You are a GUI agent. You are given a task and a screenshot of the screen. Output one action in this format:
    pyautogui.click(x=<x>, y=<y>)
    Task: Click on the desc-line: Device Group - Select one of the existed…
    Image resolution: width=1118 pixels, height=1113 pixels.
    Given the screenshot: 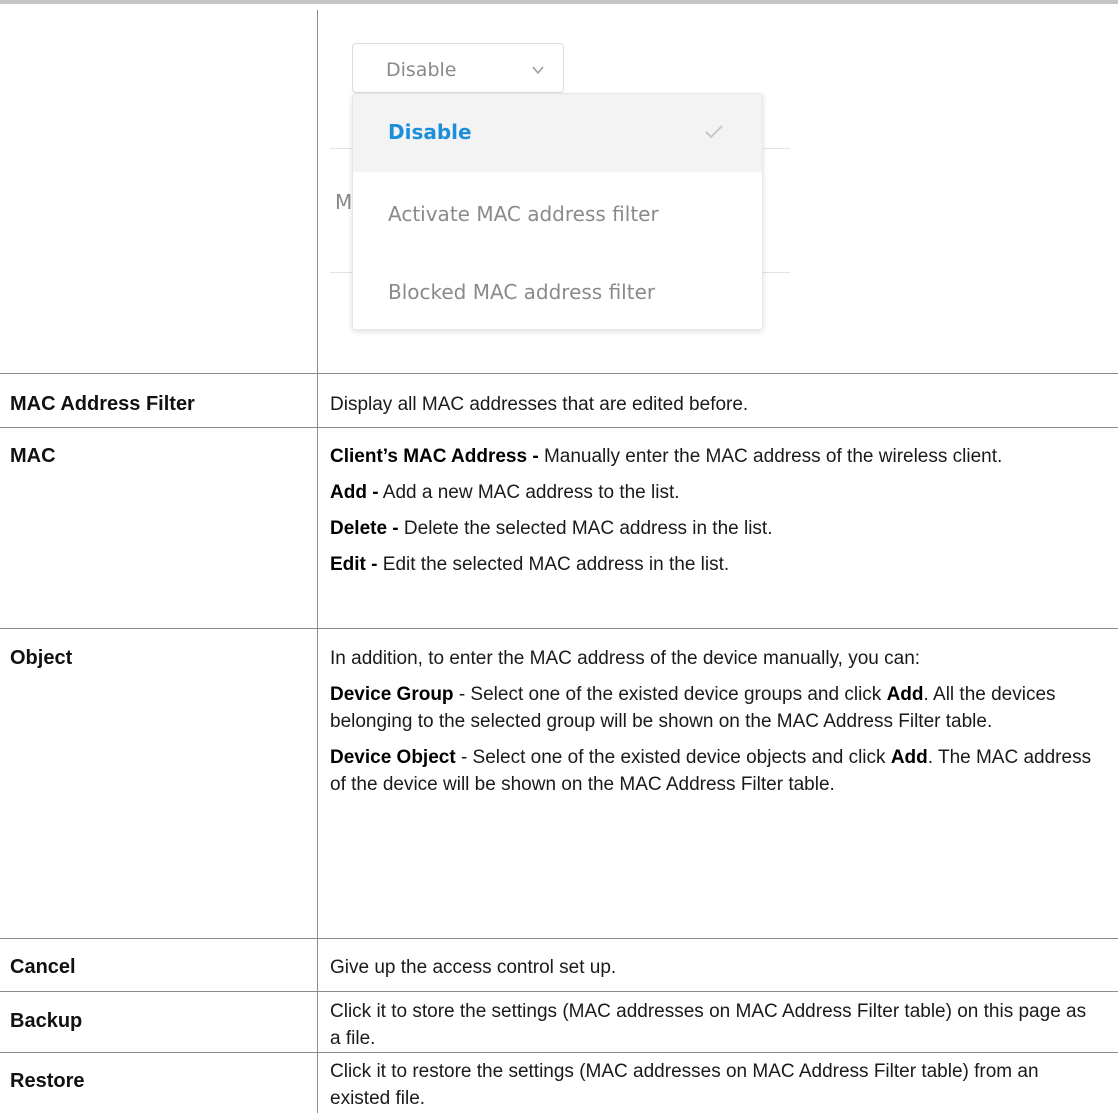 What is the action you would take?
    pyautogui.click(x=715, y=708)
    